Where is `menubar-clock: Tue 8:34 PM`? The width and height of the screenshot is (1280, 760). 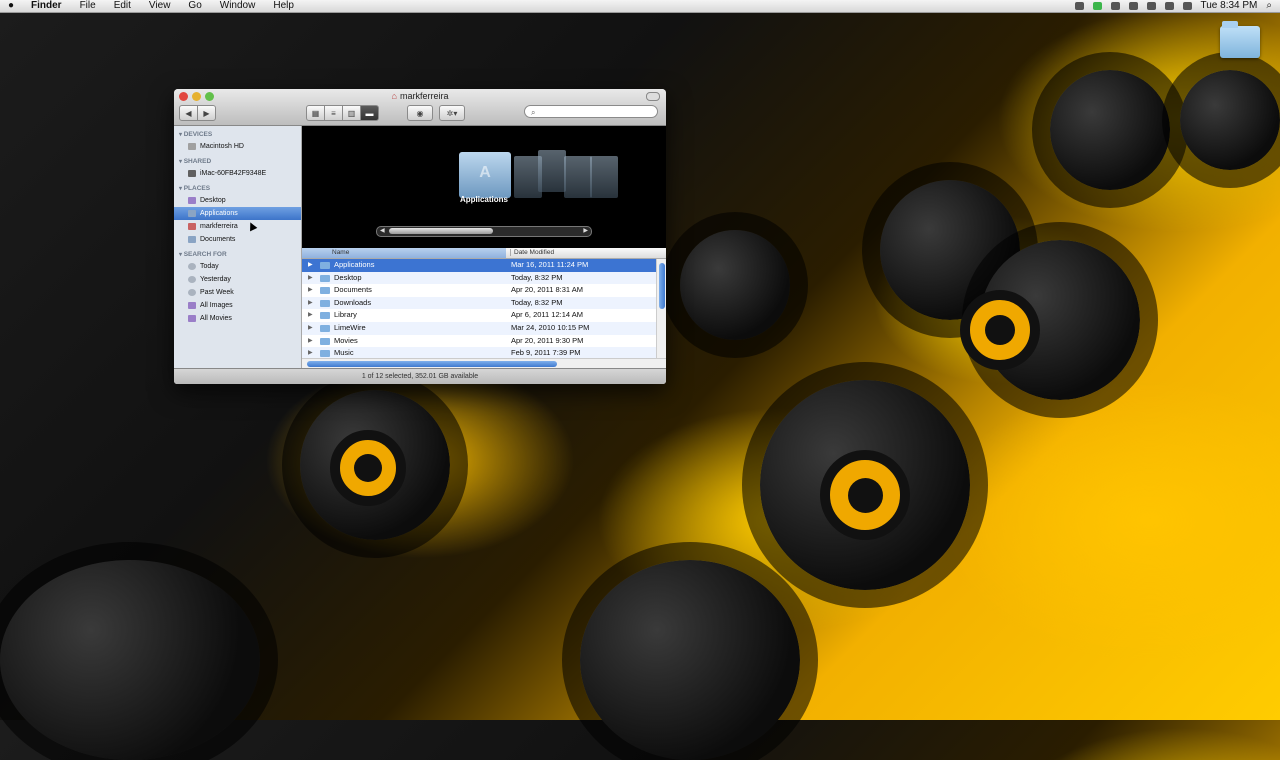 menubar-clock: Tue 8:34 PM is located at coordinates (1229, 6).